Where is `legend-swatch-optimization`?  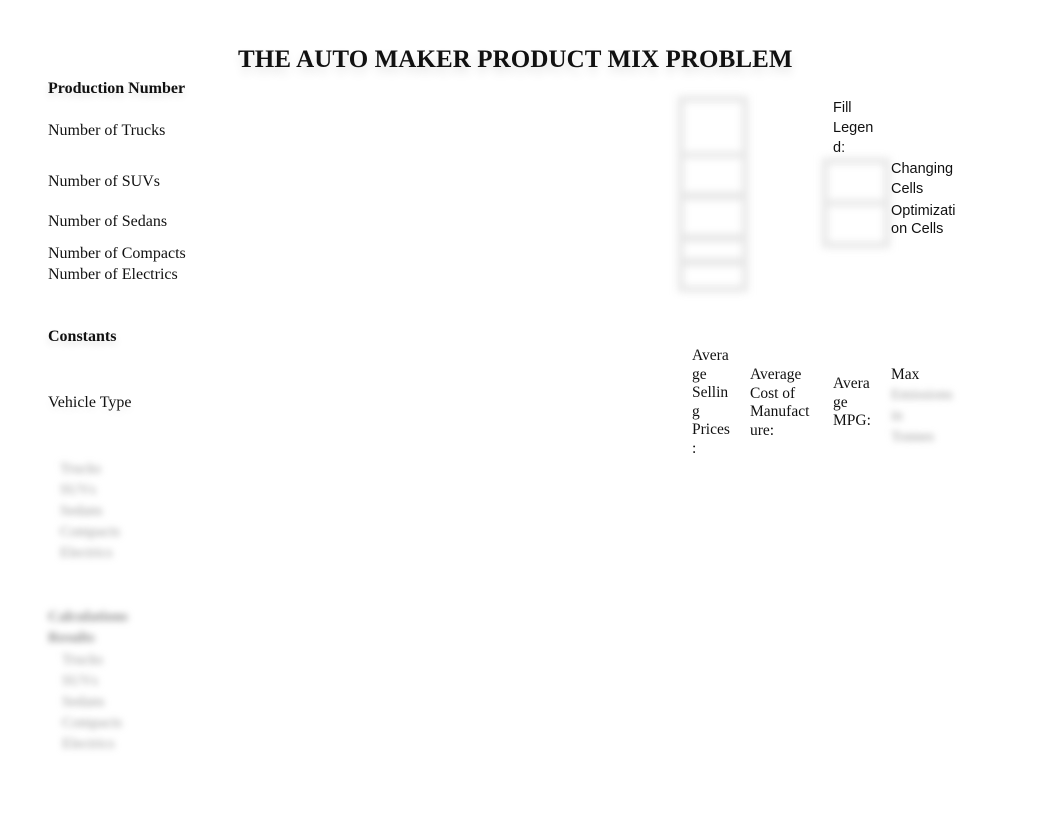
legend-swatch-optimization is located at coordinates (856, 224).